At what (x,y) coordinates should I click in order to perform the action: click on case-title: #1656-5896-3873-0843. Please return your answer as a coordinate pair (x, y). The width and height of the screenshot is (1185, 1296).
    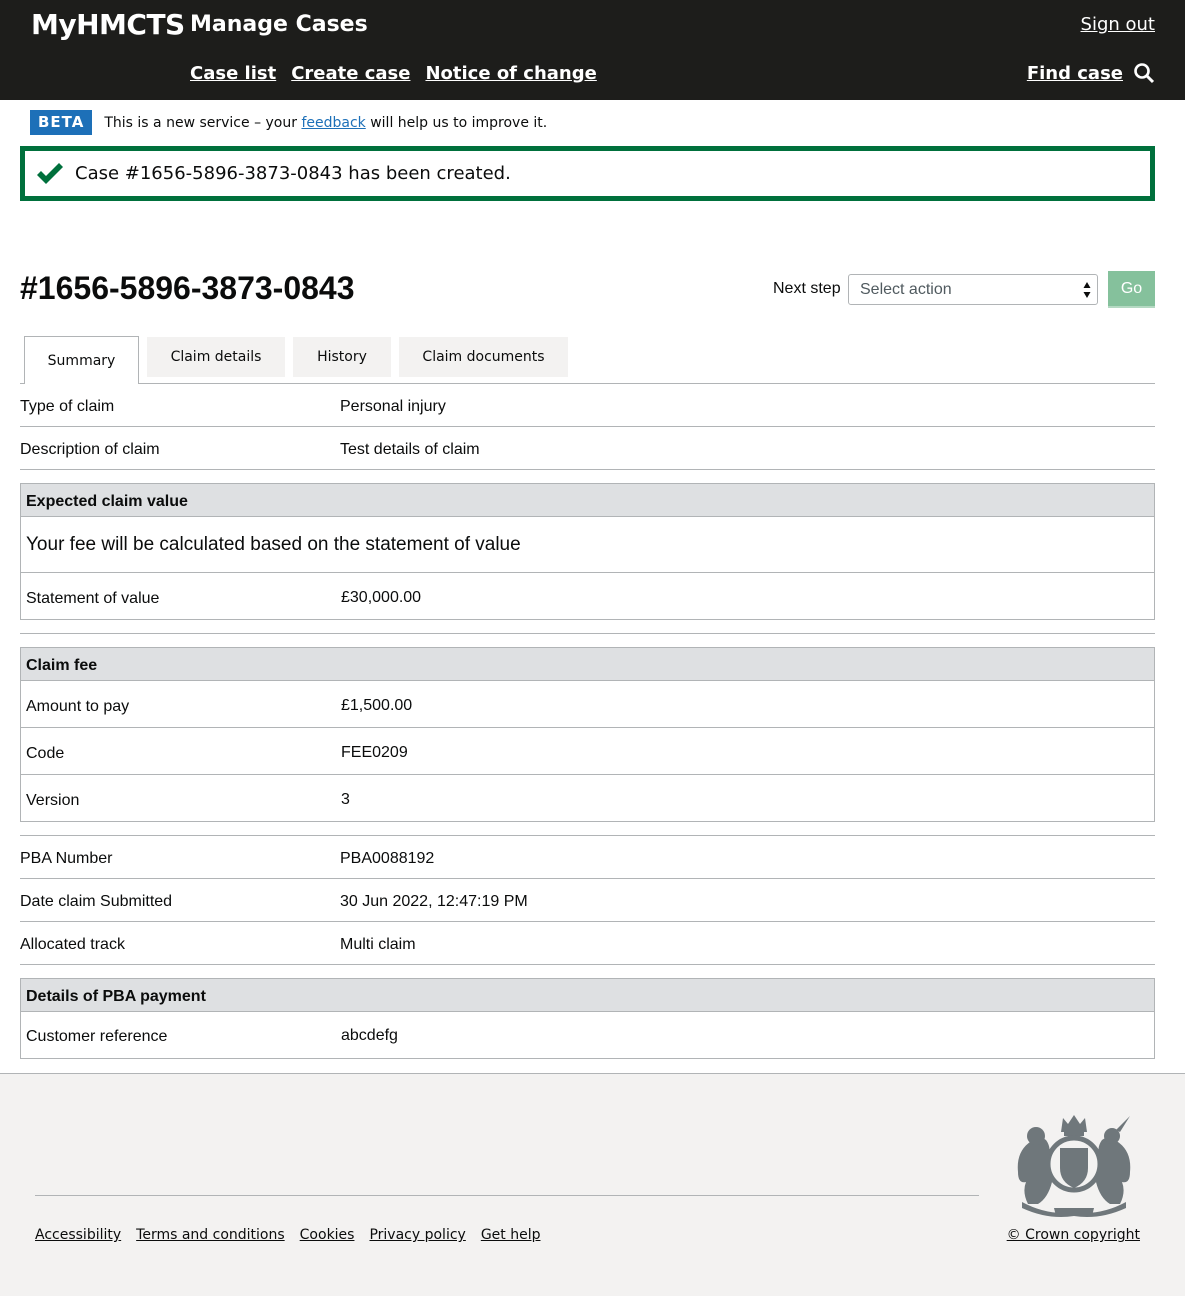
    Looking at the image, I should click on (187, 288).